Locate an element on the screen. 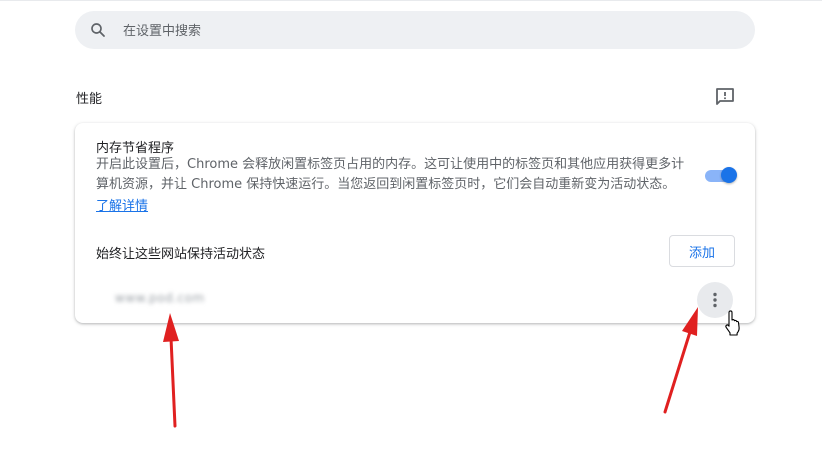 The height and width of the screenshot is (466, 822). always-active-label: 始终让这些网站保持活动状态 is located at coordinates (181, 254).